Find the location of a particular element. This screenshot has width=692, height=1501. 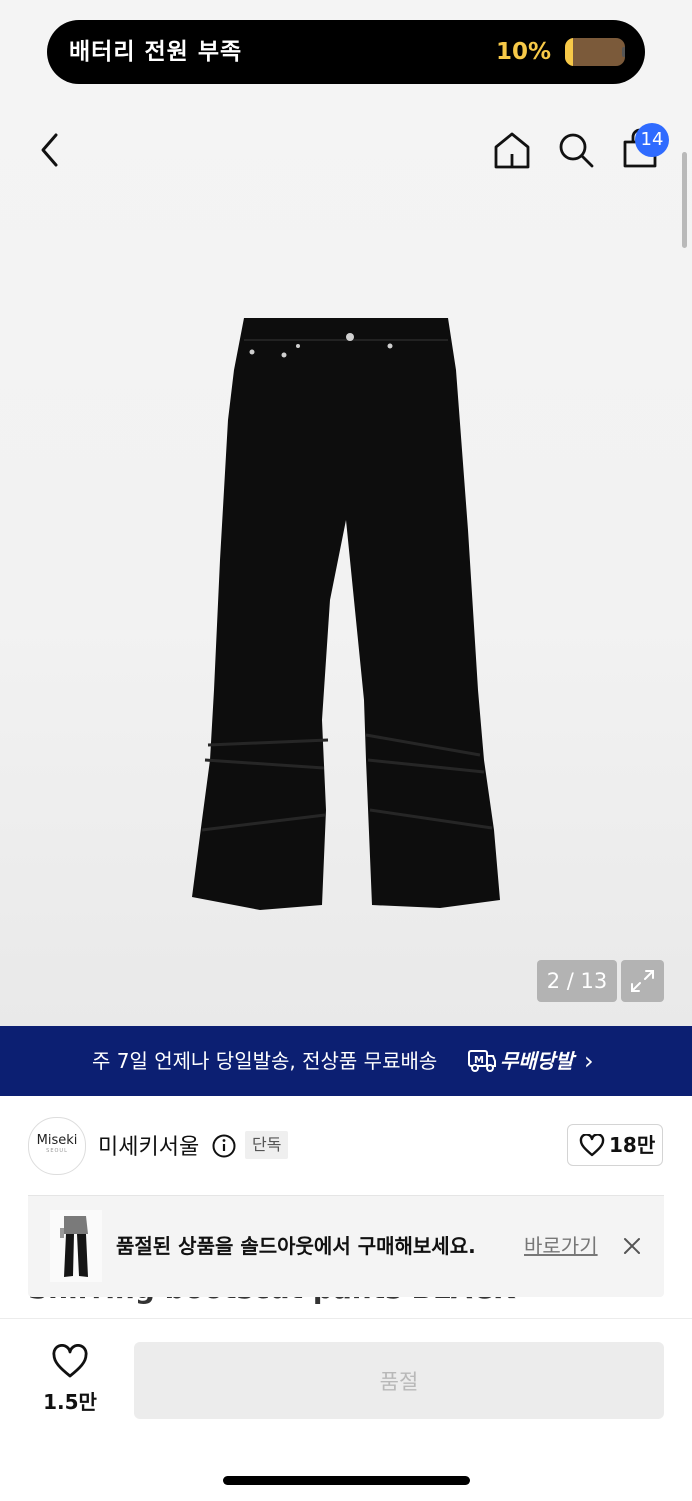

home-indicator is located at coordinates (346, 1480).